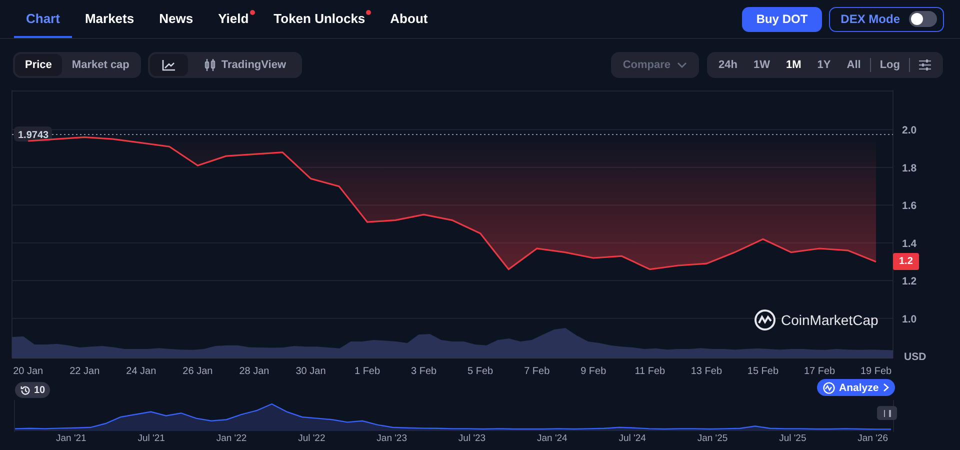 This screenshot has height=450, width=960. What do you see at coordinates (141, 371) in the screenshot?
I see `x-axis-label: 24 Jan` at bounding box center [141, 371].